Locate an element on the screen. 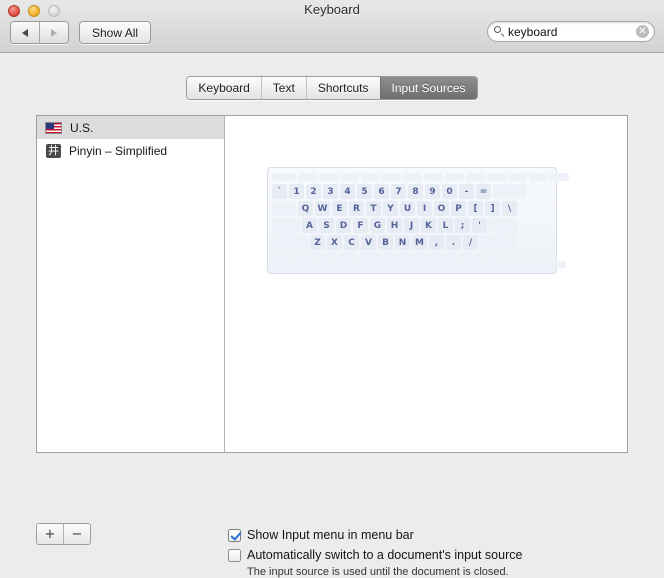 The image size is (664, 578). key-X: X is located at coordinates (334, 242).